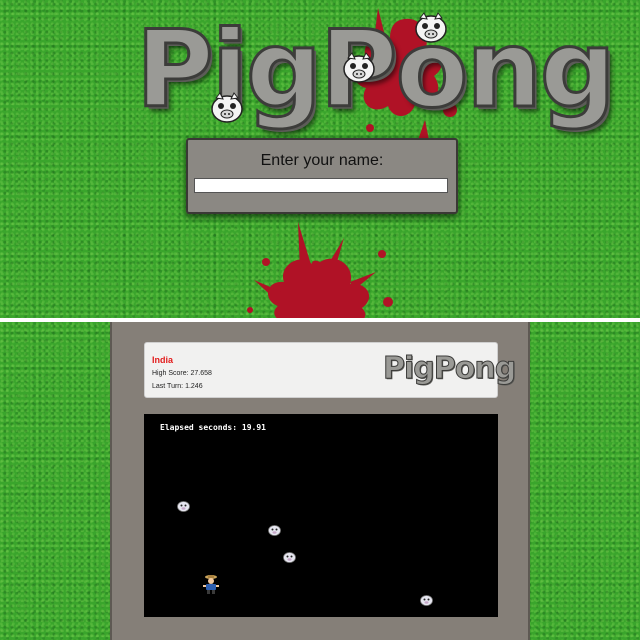 This screenshot has width=640, height=640. I want to click on mini-logo: PigPong, so click(449, 369).